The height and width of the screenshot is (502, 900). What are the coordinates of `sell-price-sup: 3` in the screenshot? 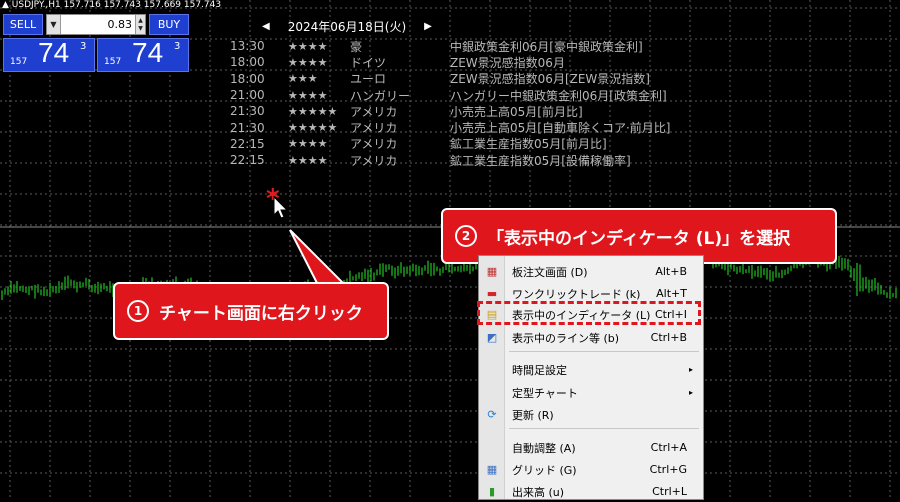 It's located at (83, 46).